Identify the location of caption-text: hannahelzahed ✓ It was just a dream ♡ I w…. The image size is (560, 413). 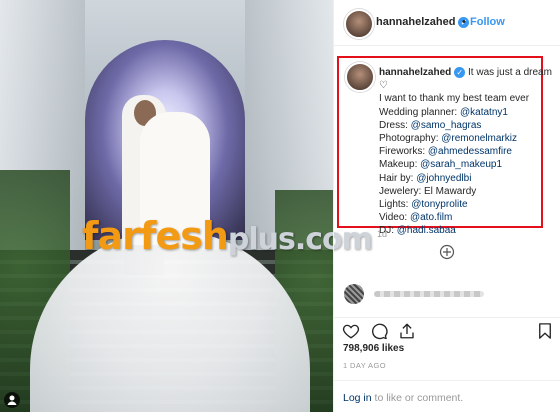
(465, 152).